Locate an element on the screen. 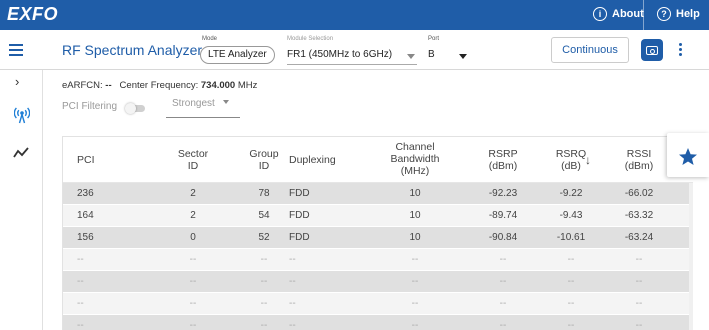 This screenshot has width=709, height=330. cell-rsrq: -10.61 is located at coordinates (571, 237).